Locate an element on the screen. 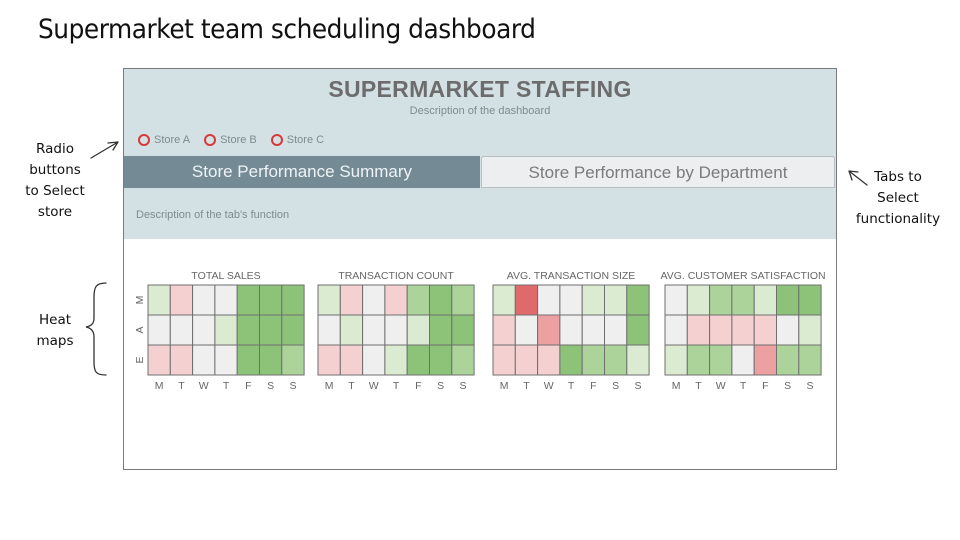 The height and width of the screenshot is (540, 960). arrow-to-radios-icon is located at coordinates (104, 150).